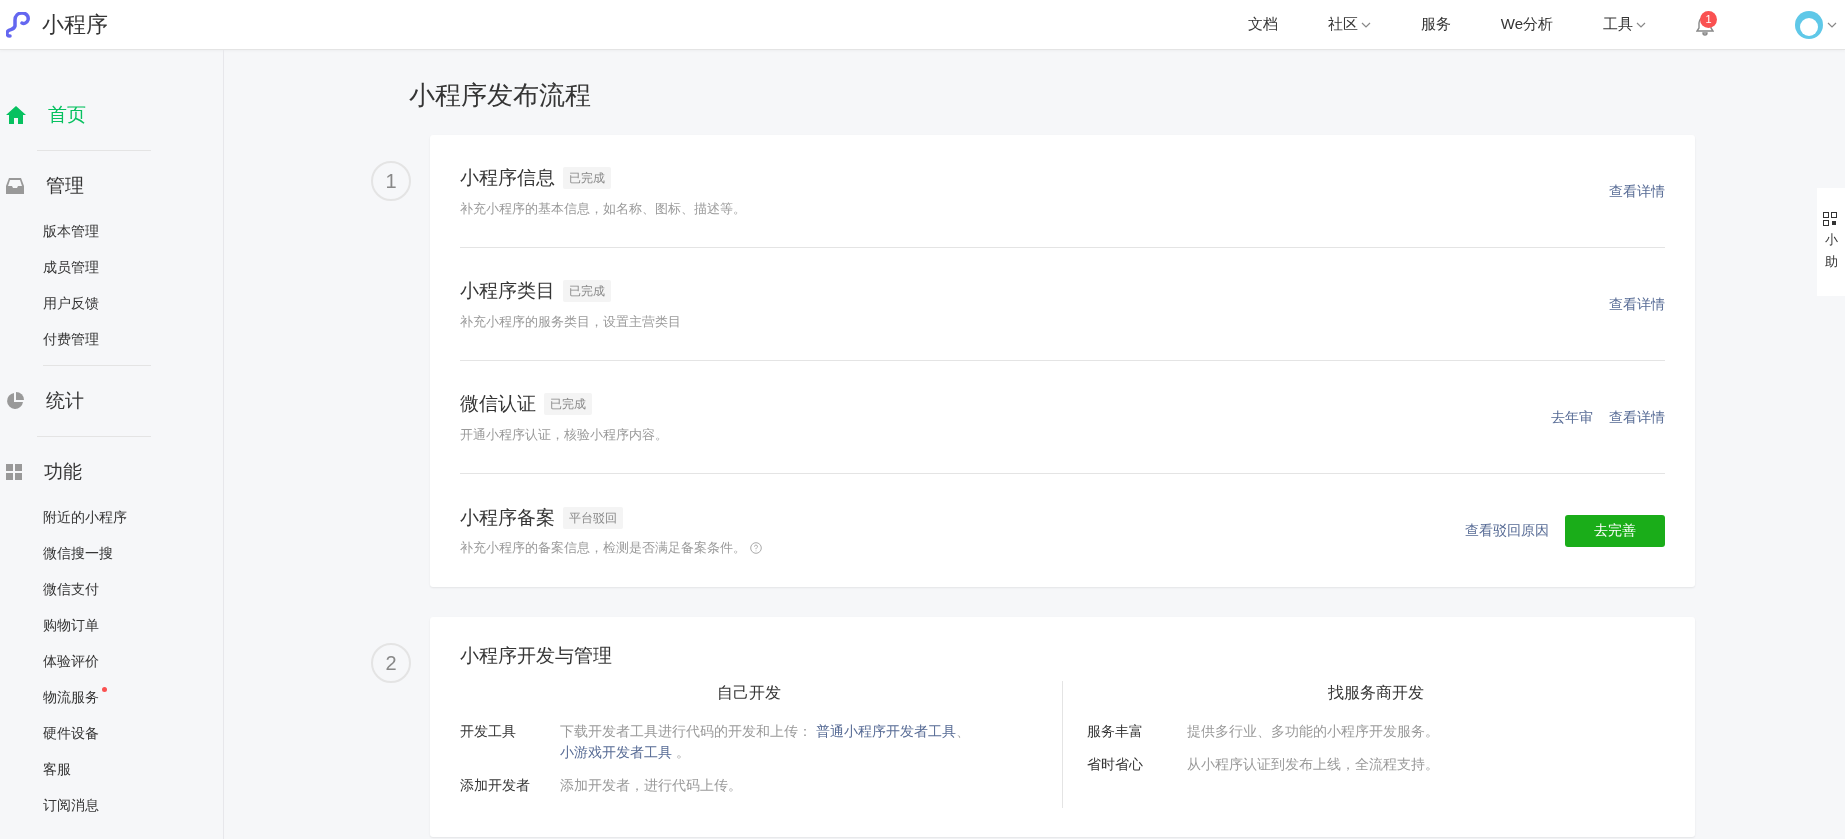 This screenshot has height=839, width=1845. I want to click on step-number: 2, so click(391, 663).